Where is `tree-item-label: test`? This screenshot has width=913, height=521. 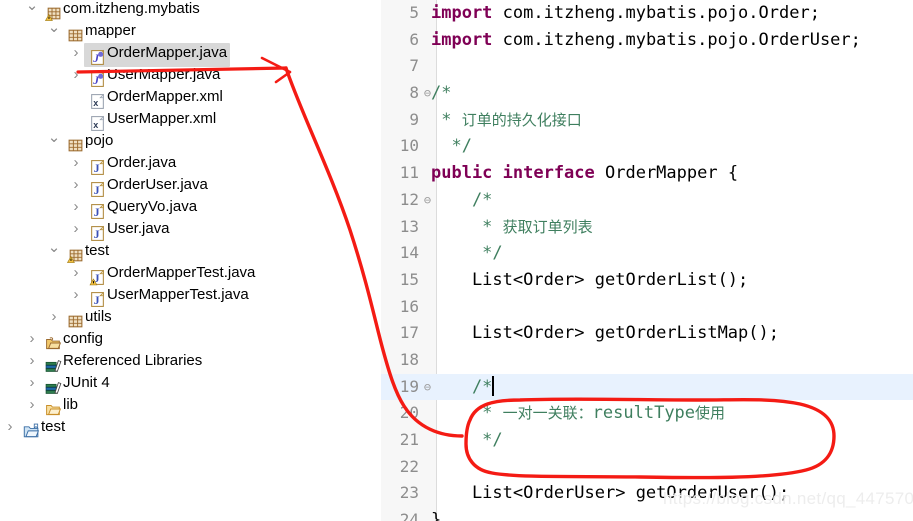
tree-item-label: test is located at coordinates (97, 250).